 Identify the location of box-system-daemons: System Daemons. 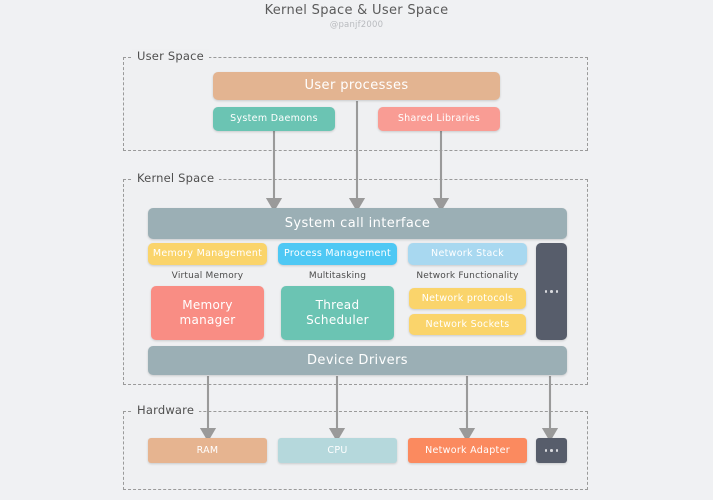
(274, 119).